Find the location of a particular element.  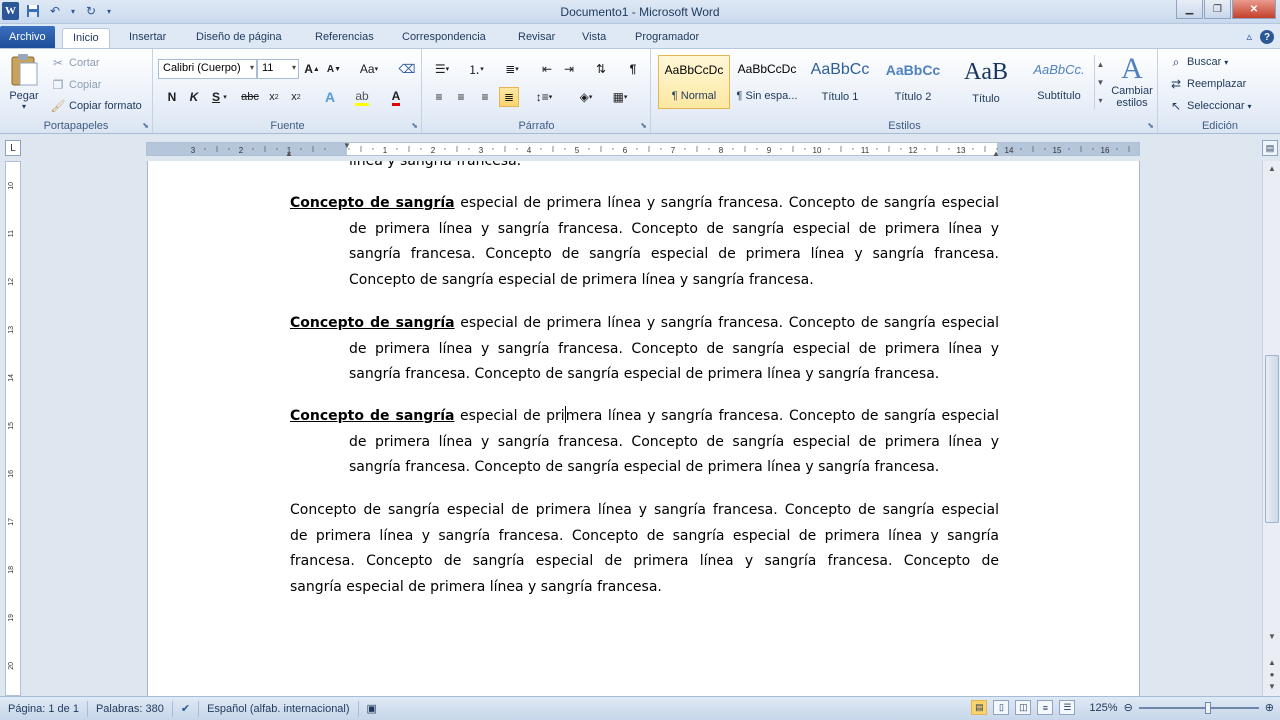

view-ruler-button: ▤ is located at coordinates (1270, 148).